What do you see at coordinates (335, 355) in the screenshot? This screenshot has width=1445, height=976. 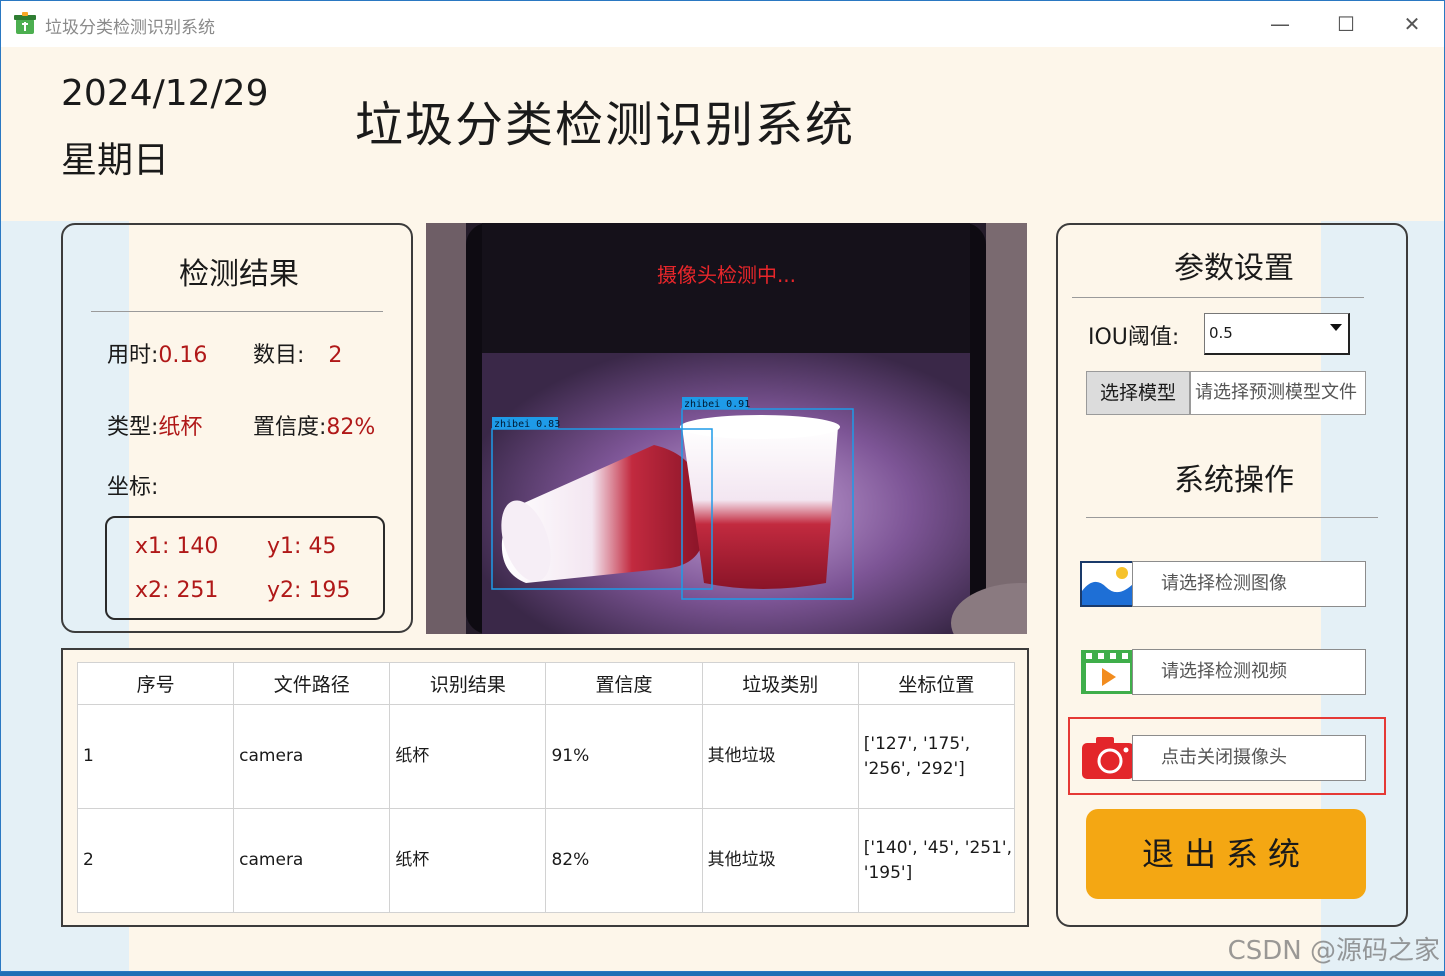 I see `count-value: 2` at bounding box center [335, 355].